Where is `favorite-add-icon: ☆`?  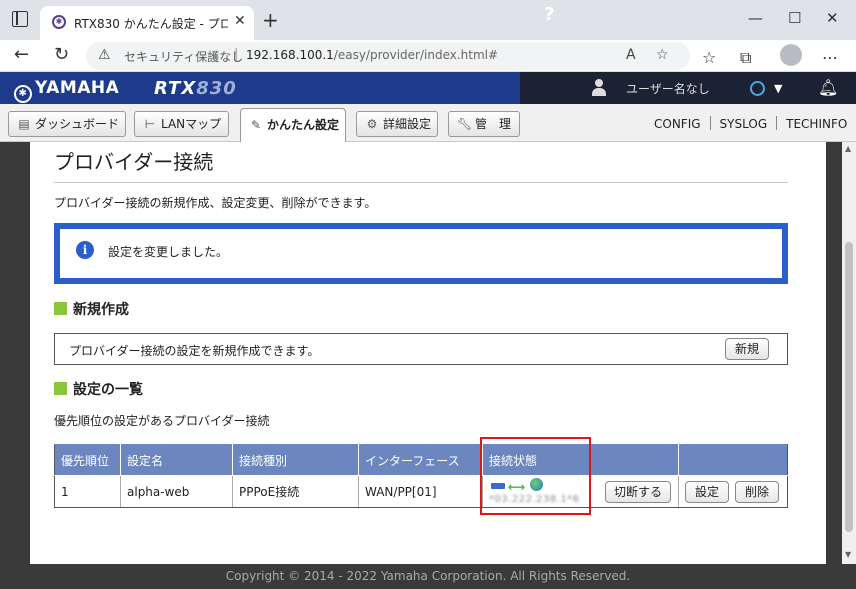 favorite-add-icon: ☆ is located at coordinates (662, 55).